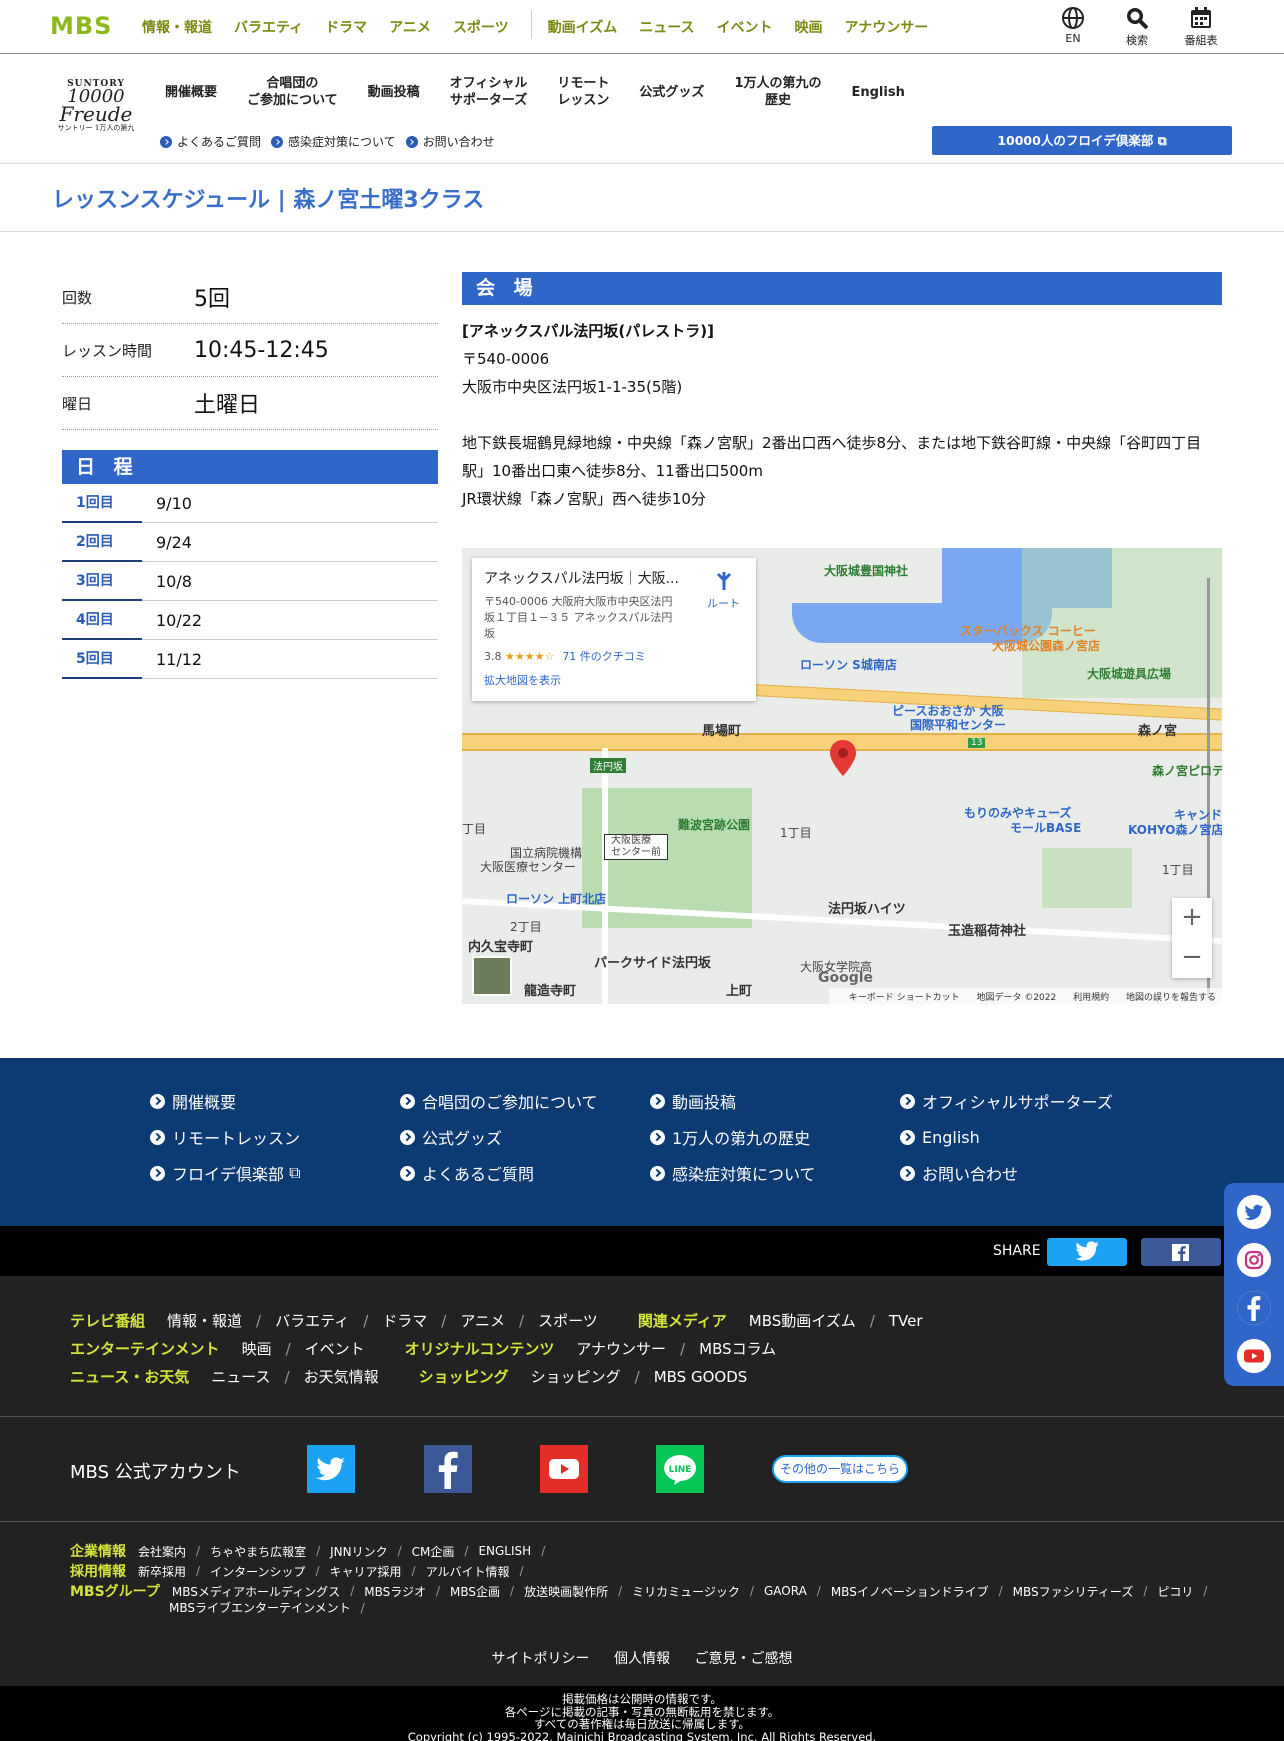 Image resolution: width=1284 pixels, height=1741 pixels. I want to click on more-accounts-button: その他の一覧はこちら, so click(840, 1469).